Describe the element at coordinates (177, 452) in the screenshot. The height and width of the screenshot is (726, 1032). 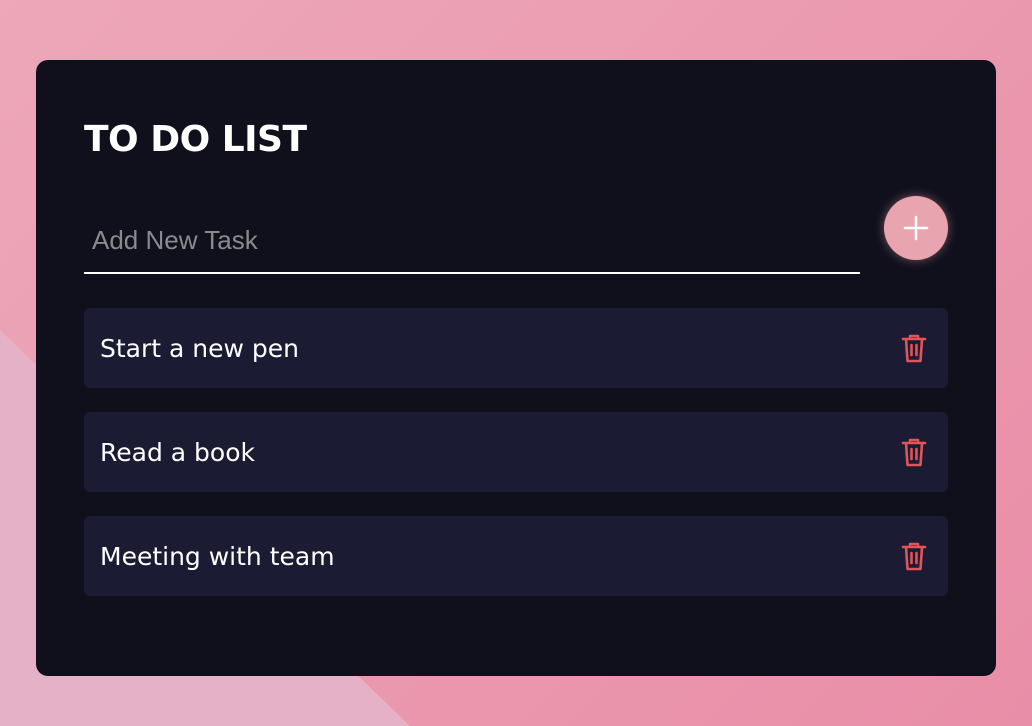
I see `task-label: Read a book` at that location.